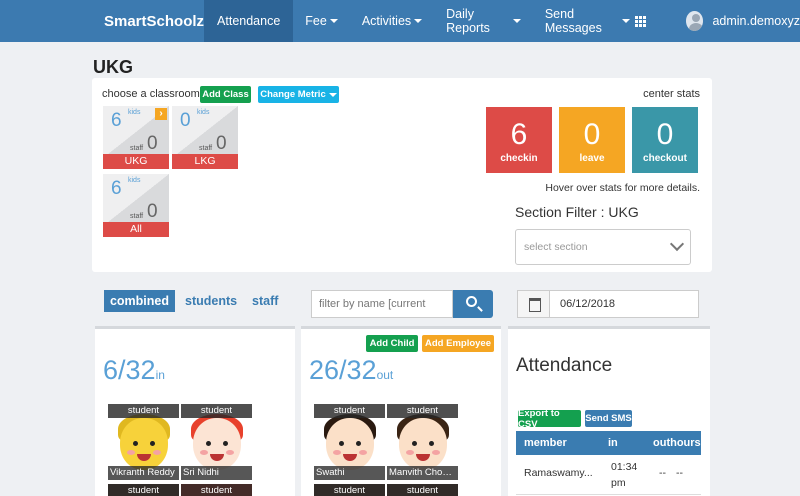  What do you see at coordinates (392, 21) in the screenshot?
I see `nav-activities: Activities` at bounding box center [392, 21].